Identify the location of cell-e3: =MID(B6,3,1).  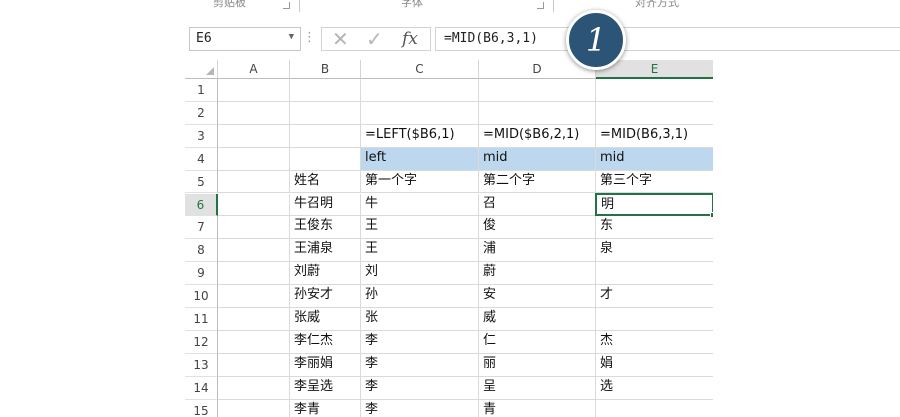
(654, 136).